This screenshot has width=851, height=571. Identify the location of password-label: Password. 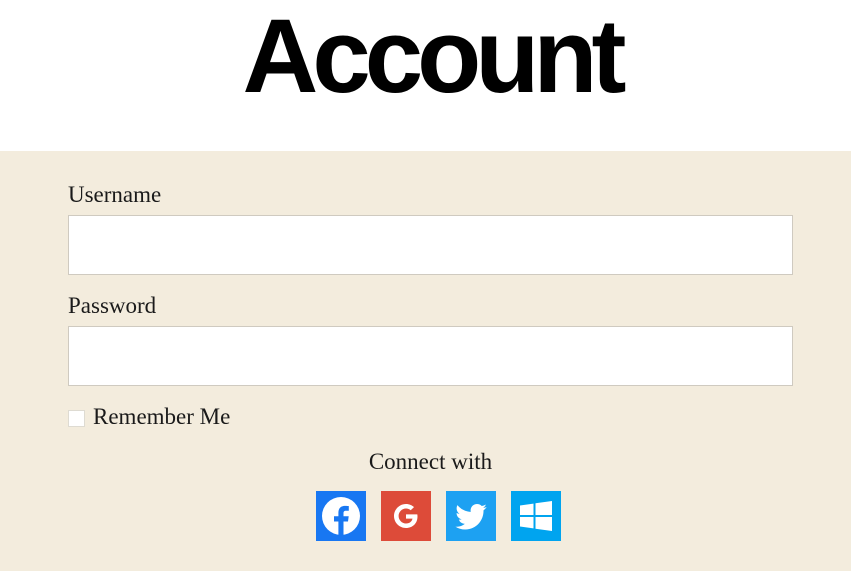
(112, 305).